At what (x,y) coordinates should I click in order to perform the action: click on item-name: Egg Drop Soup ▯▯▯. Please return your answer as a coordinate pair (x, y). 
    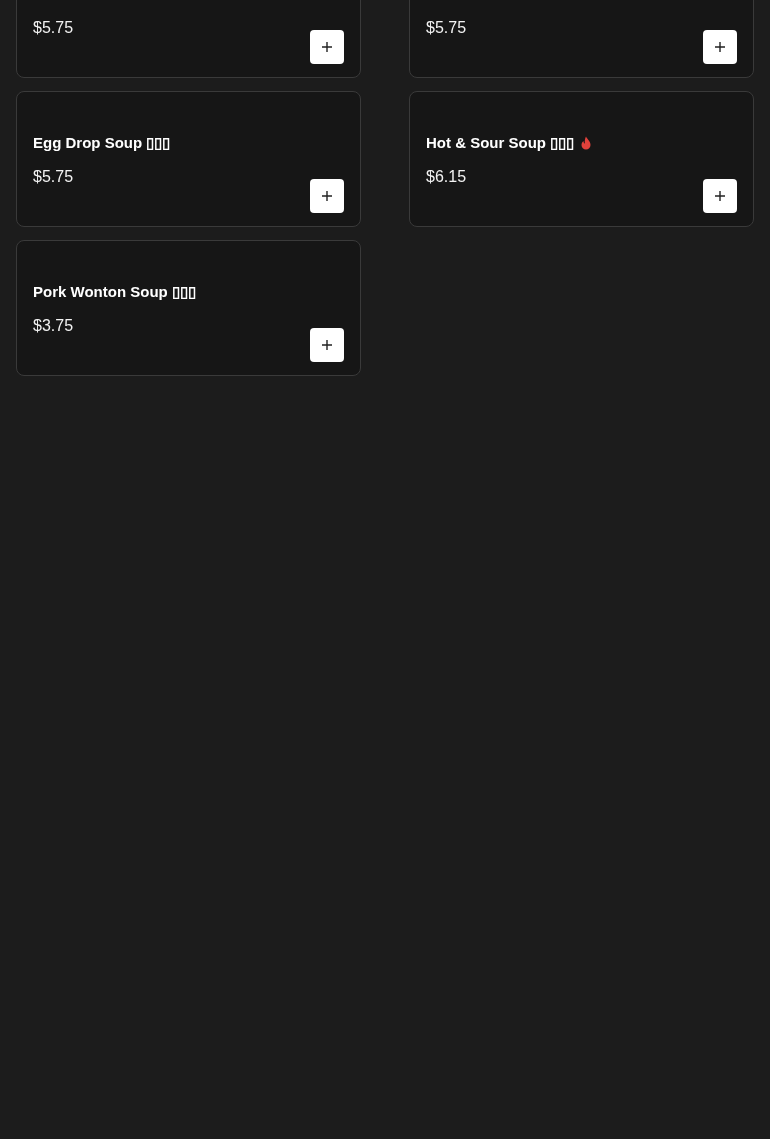
    Looking at the image, I should click on (102, 143).